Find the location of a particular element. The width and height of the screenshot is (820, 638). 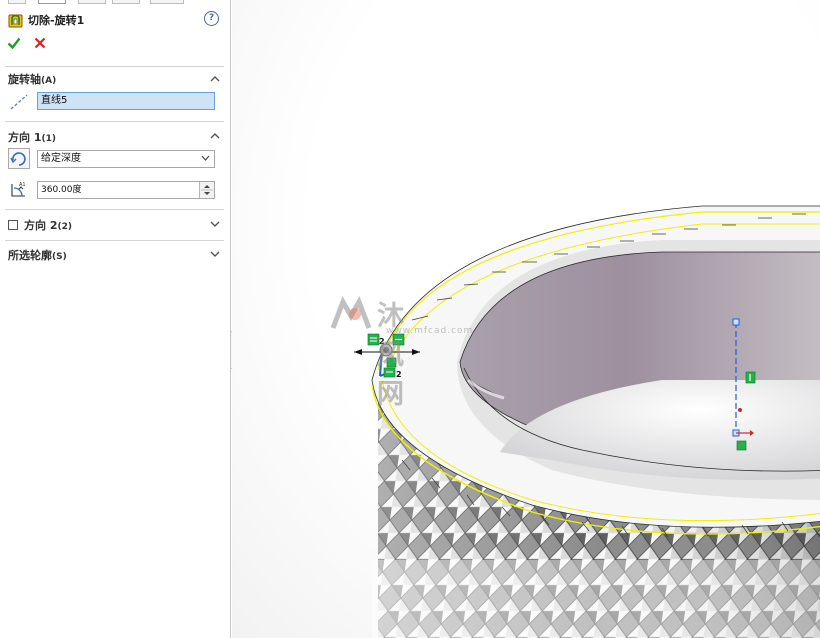

svg-text: A1 is located at coordinates (22, 185).